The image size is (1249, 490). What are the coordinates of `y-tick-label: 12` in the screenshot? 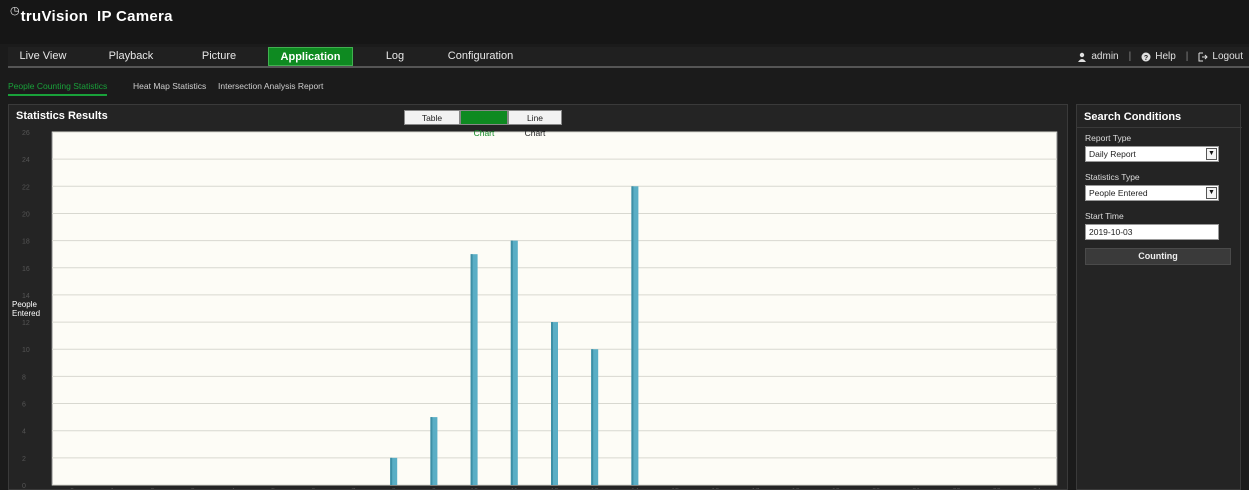 It's located at (26, 323).